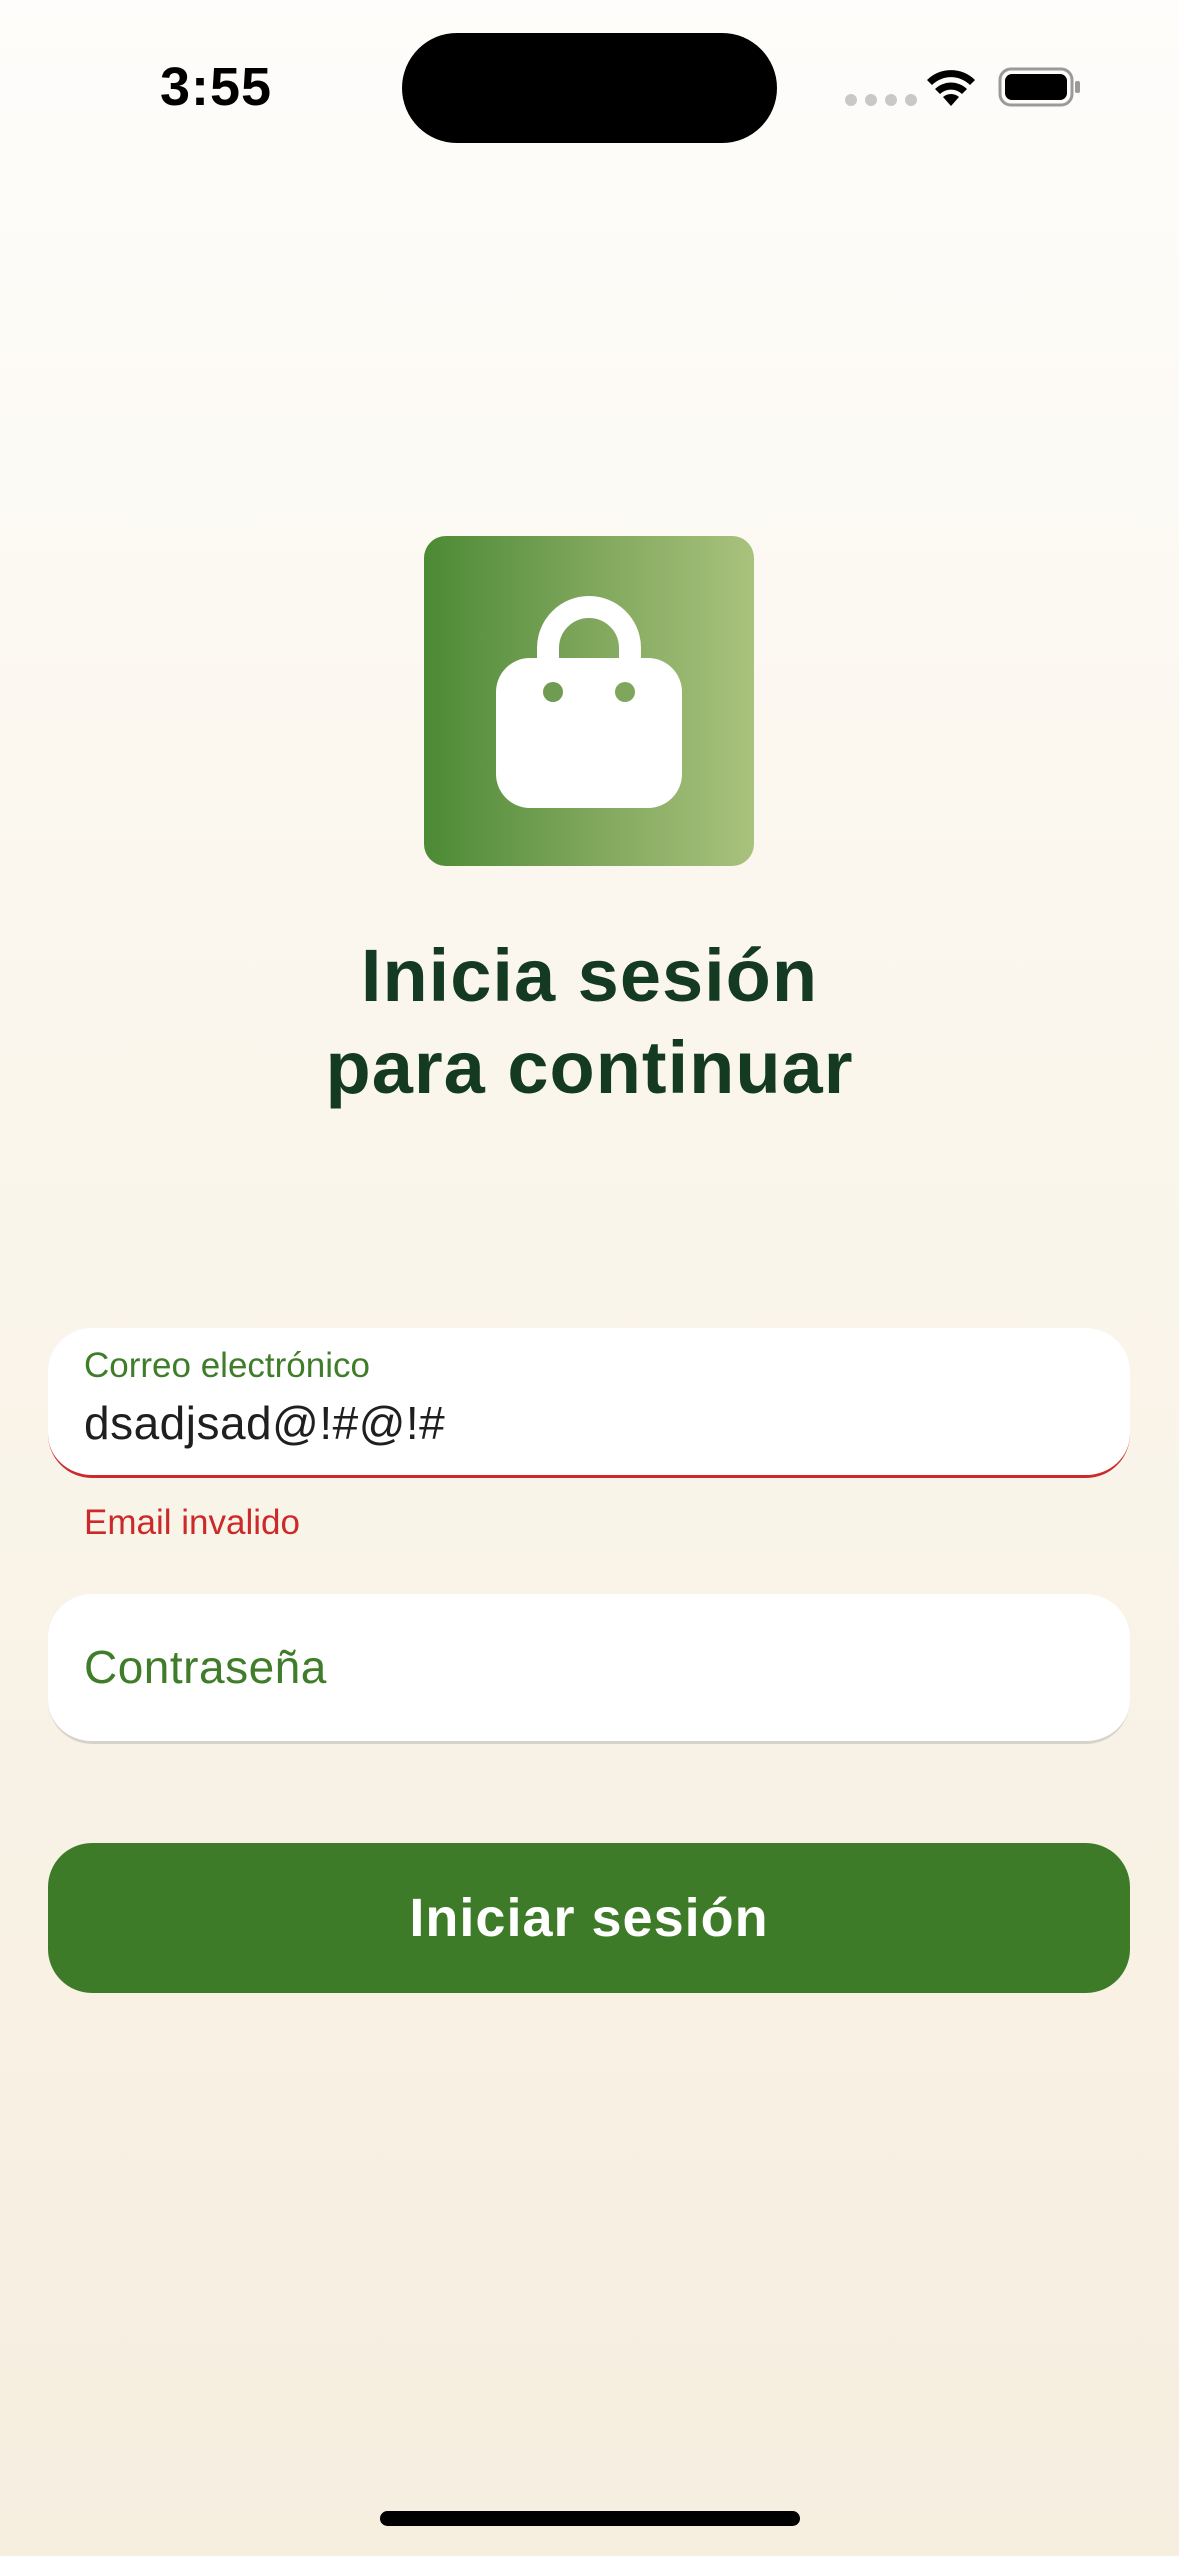 The height and width of the screenshot is (2556, 1179). I want to click on login-button: Iniciar sesión, so click(589, 1918).